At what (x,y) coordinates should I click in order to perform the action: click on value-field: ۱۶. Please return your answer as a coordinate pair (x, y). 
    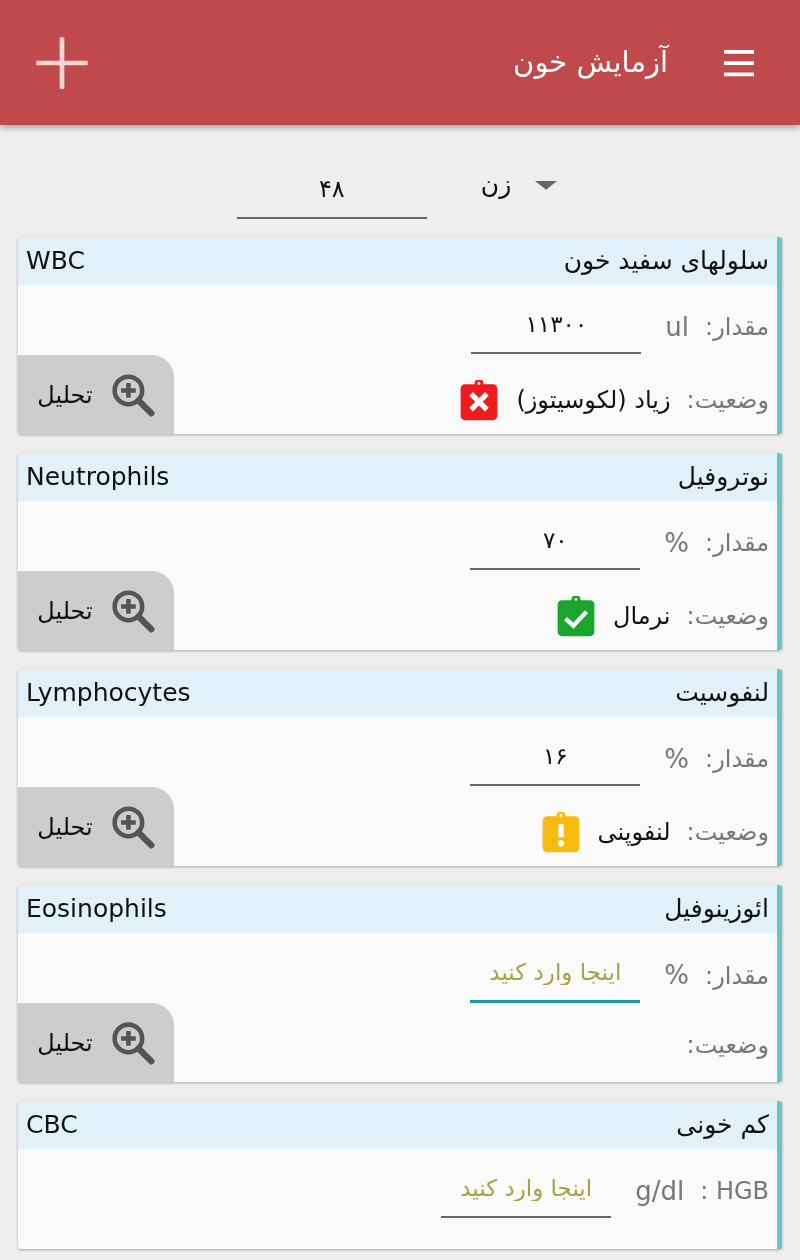
    Looking at the image, I should click on (555, 759).